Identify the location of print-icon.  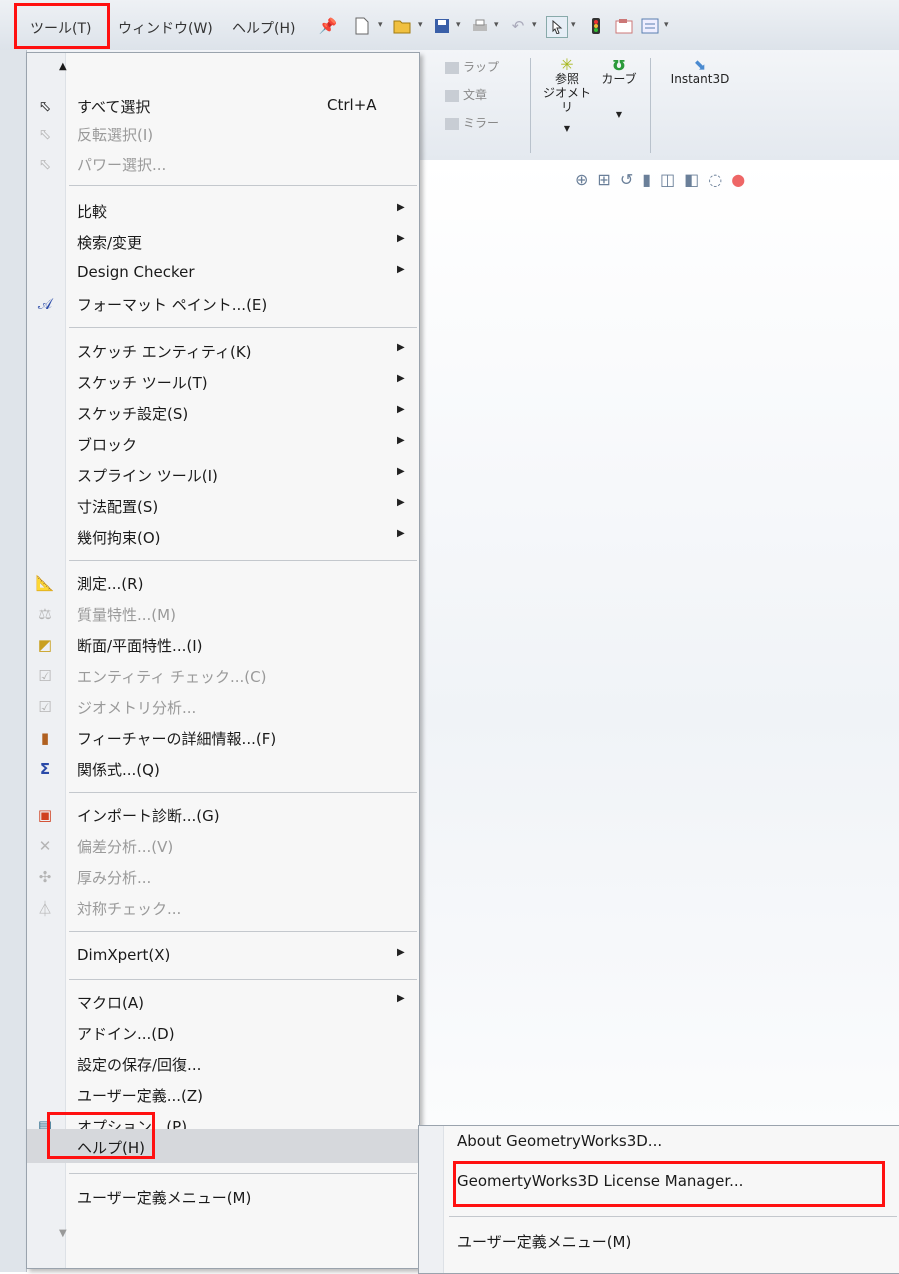
(480, 26).